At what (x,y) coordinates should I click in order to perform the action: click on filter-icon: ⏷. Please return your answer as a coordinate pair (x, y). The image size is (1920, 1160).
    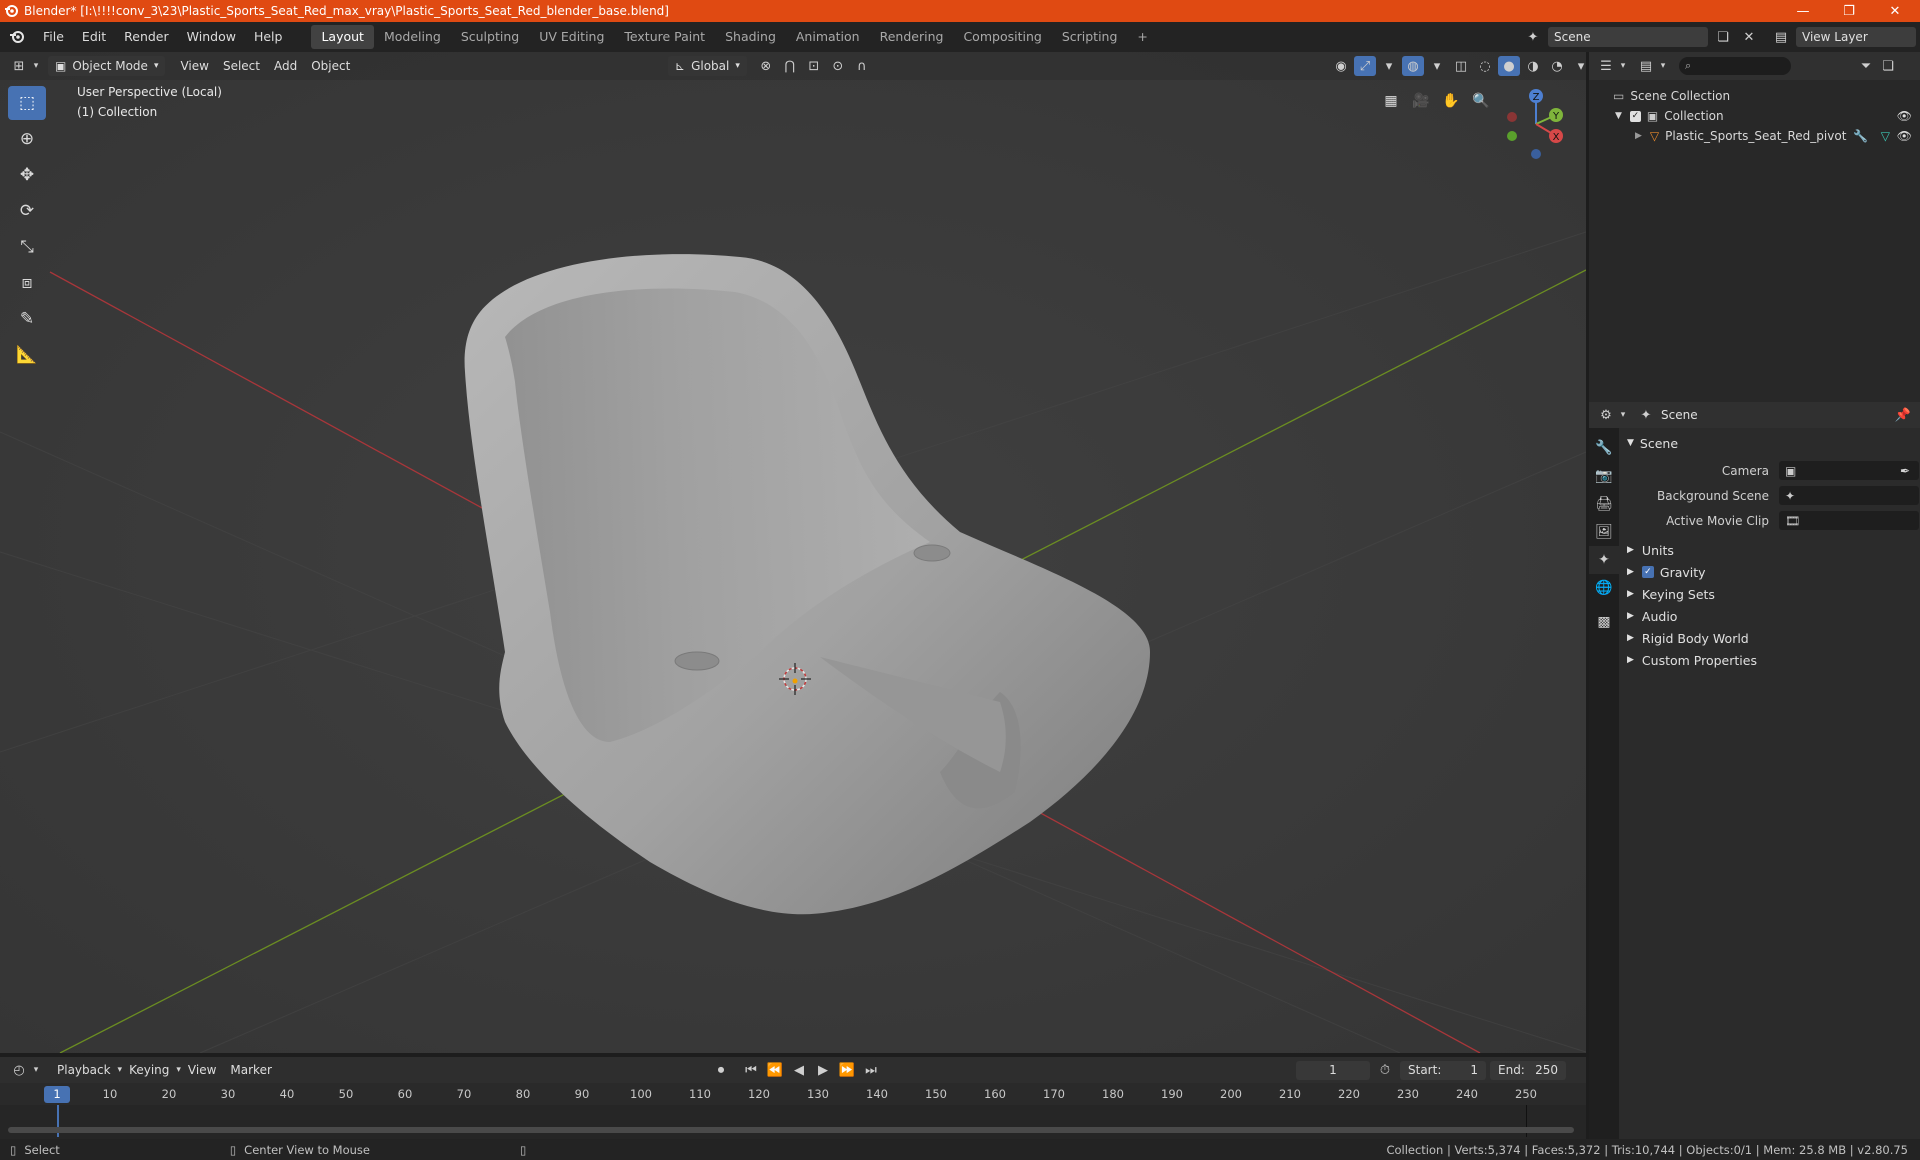
    Looking at the image, I should click on (1866, 66).